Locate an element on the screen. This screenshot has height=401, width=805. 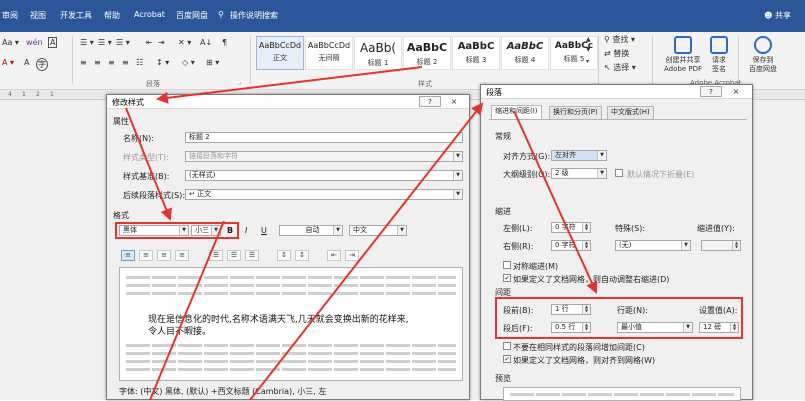
align-center-icon: ≡ is located at coordinates (97, 62).